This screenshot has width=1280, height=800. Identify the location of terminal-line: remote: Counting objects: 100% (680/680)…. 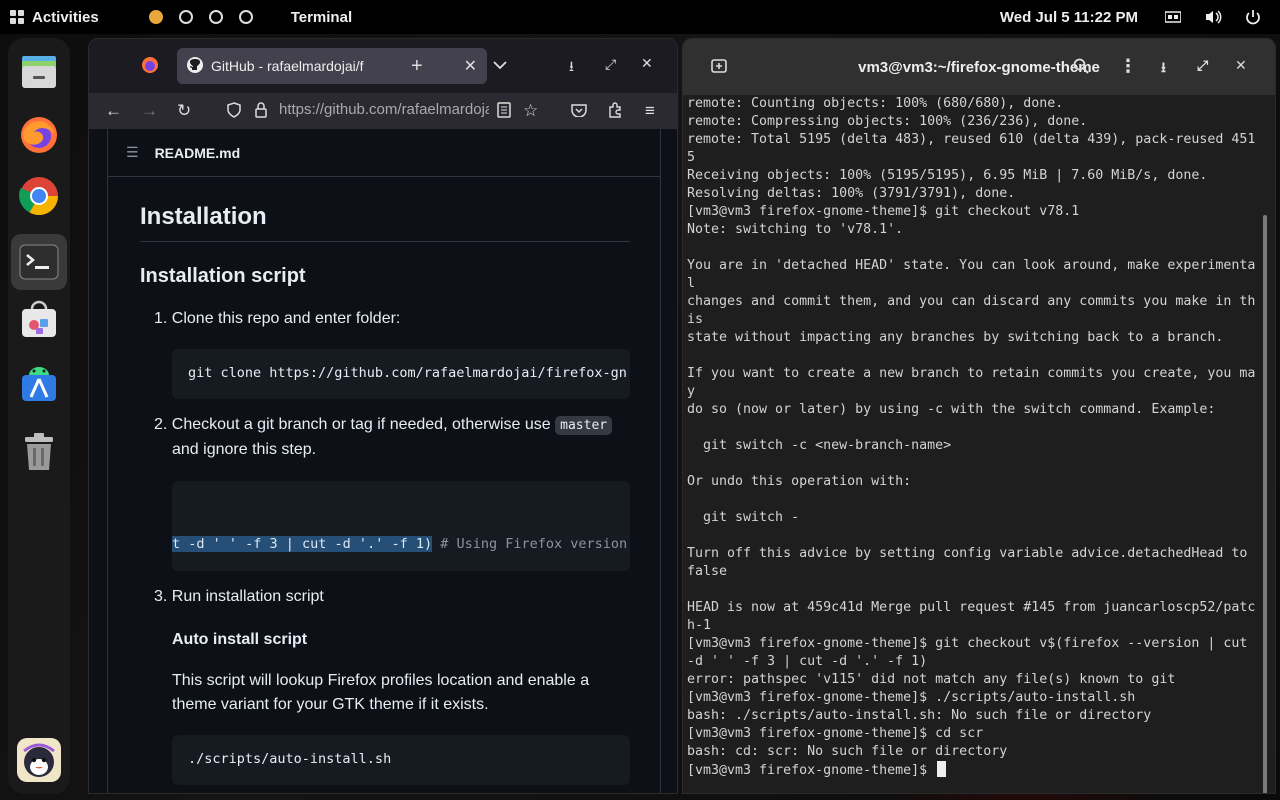
(875, 103).